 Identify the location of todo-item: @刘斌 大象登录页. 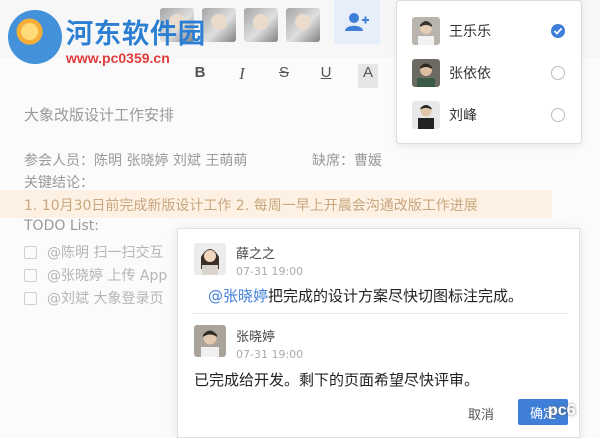
(93, 298).